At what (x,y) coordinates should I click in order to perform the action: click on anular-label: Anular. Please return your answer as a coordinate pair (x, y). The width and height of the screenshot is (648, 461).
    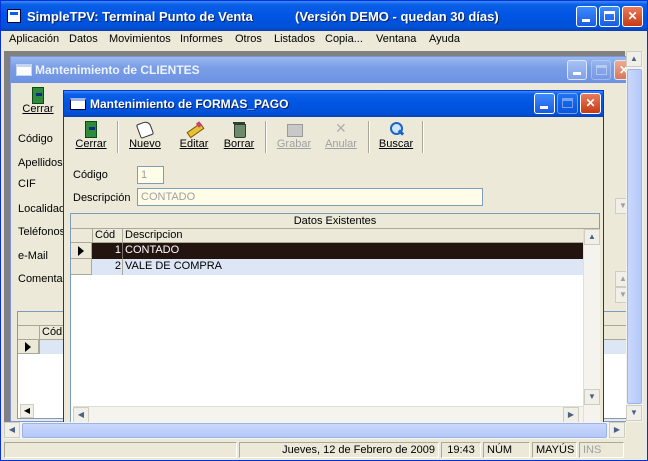
    Looking at the image, I should click on (341, 144).